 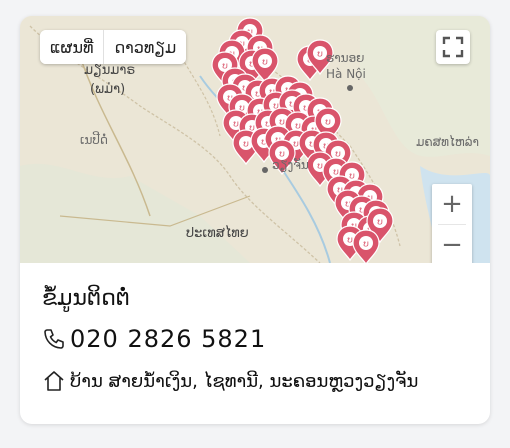 I want to click on phone-number: 020 2826 5821, so click(x=168, y=339).